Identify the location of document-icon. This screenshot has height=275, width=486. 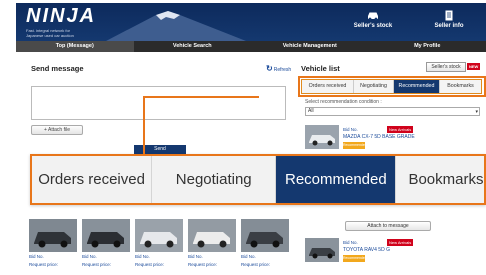
(449, 15).